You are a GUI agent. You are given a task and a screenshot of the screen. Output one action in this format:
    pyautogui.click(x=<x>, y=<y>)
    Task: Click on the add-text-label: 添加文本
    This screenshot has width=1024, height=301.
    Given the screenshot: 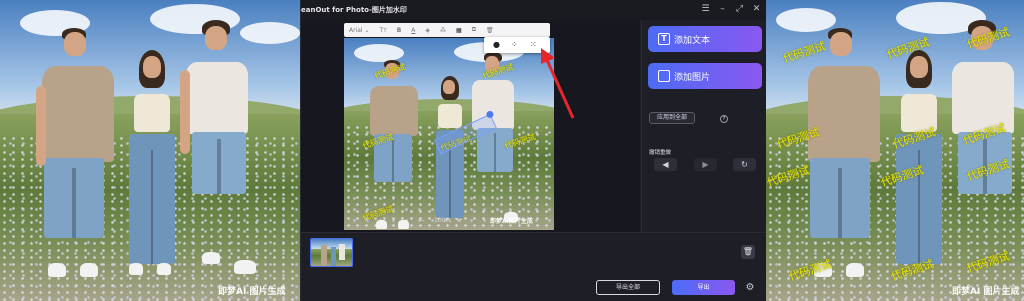 What is the action you would take?
    pyautogui.click(x=692, y=40)
    